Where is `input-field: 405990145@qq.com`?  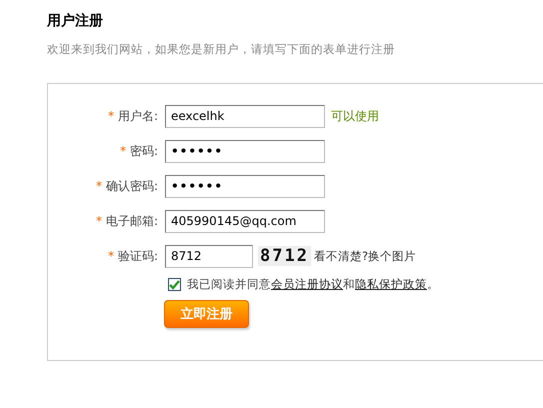
input-field: 405990145@qq.com is located at coordinates (245, 221).